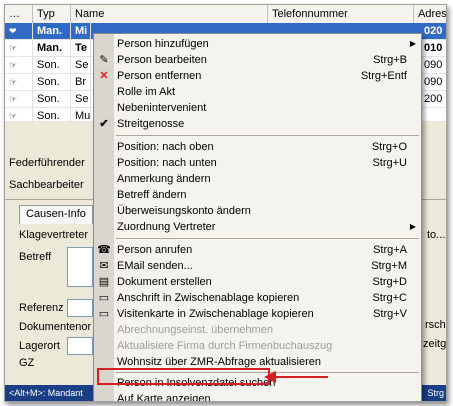 The width and height of the screenshot is (453, 406). What do you see at coordinates (104, 282) in the screenshot?
I see `document-icon: ▤` at bounding box center [104, 282].